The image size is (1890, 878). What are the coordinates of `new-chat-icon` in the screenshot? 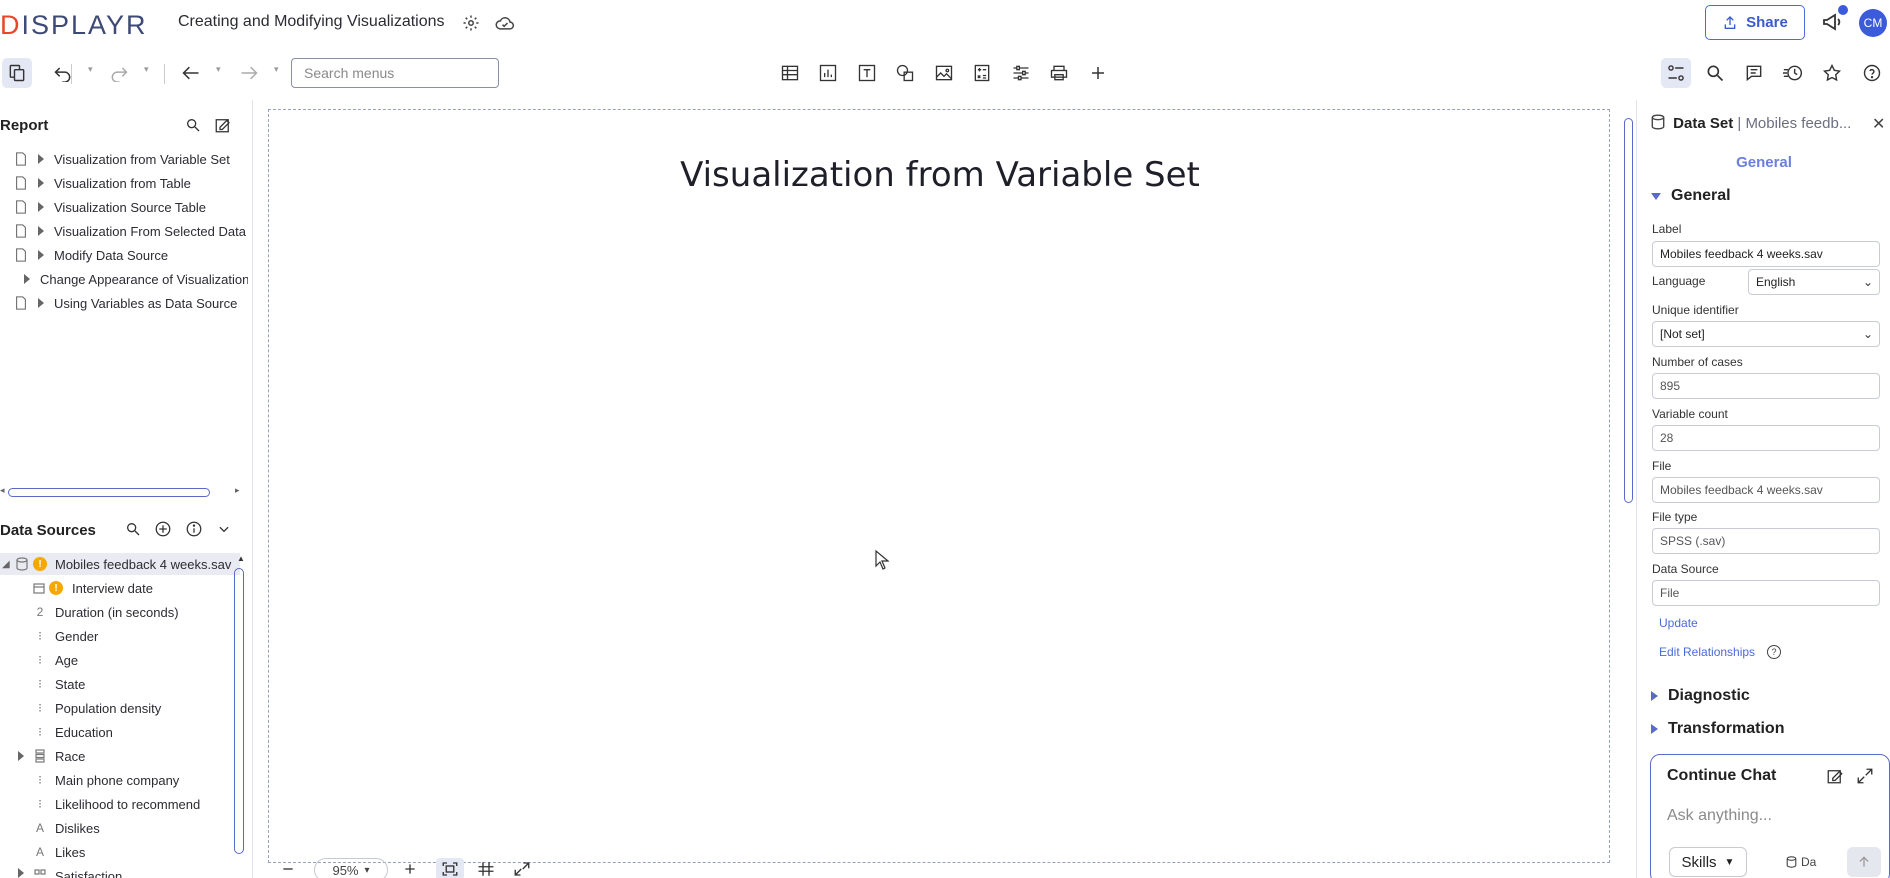 It's located at (1835, 778).